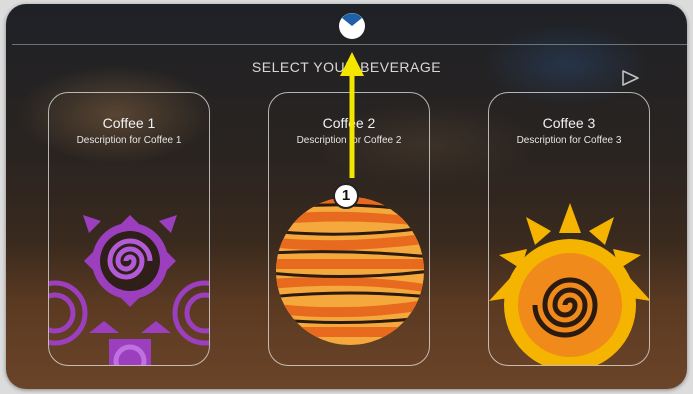 Image resolution: width=693 pixels, height=394 pixels. Describe the element at coordinates (129, 140) in the screenshot. I see `beverage-description: Description for Coffee 1` at that location.